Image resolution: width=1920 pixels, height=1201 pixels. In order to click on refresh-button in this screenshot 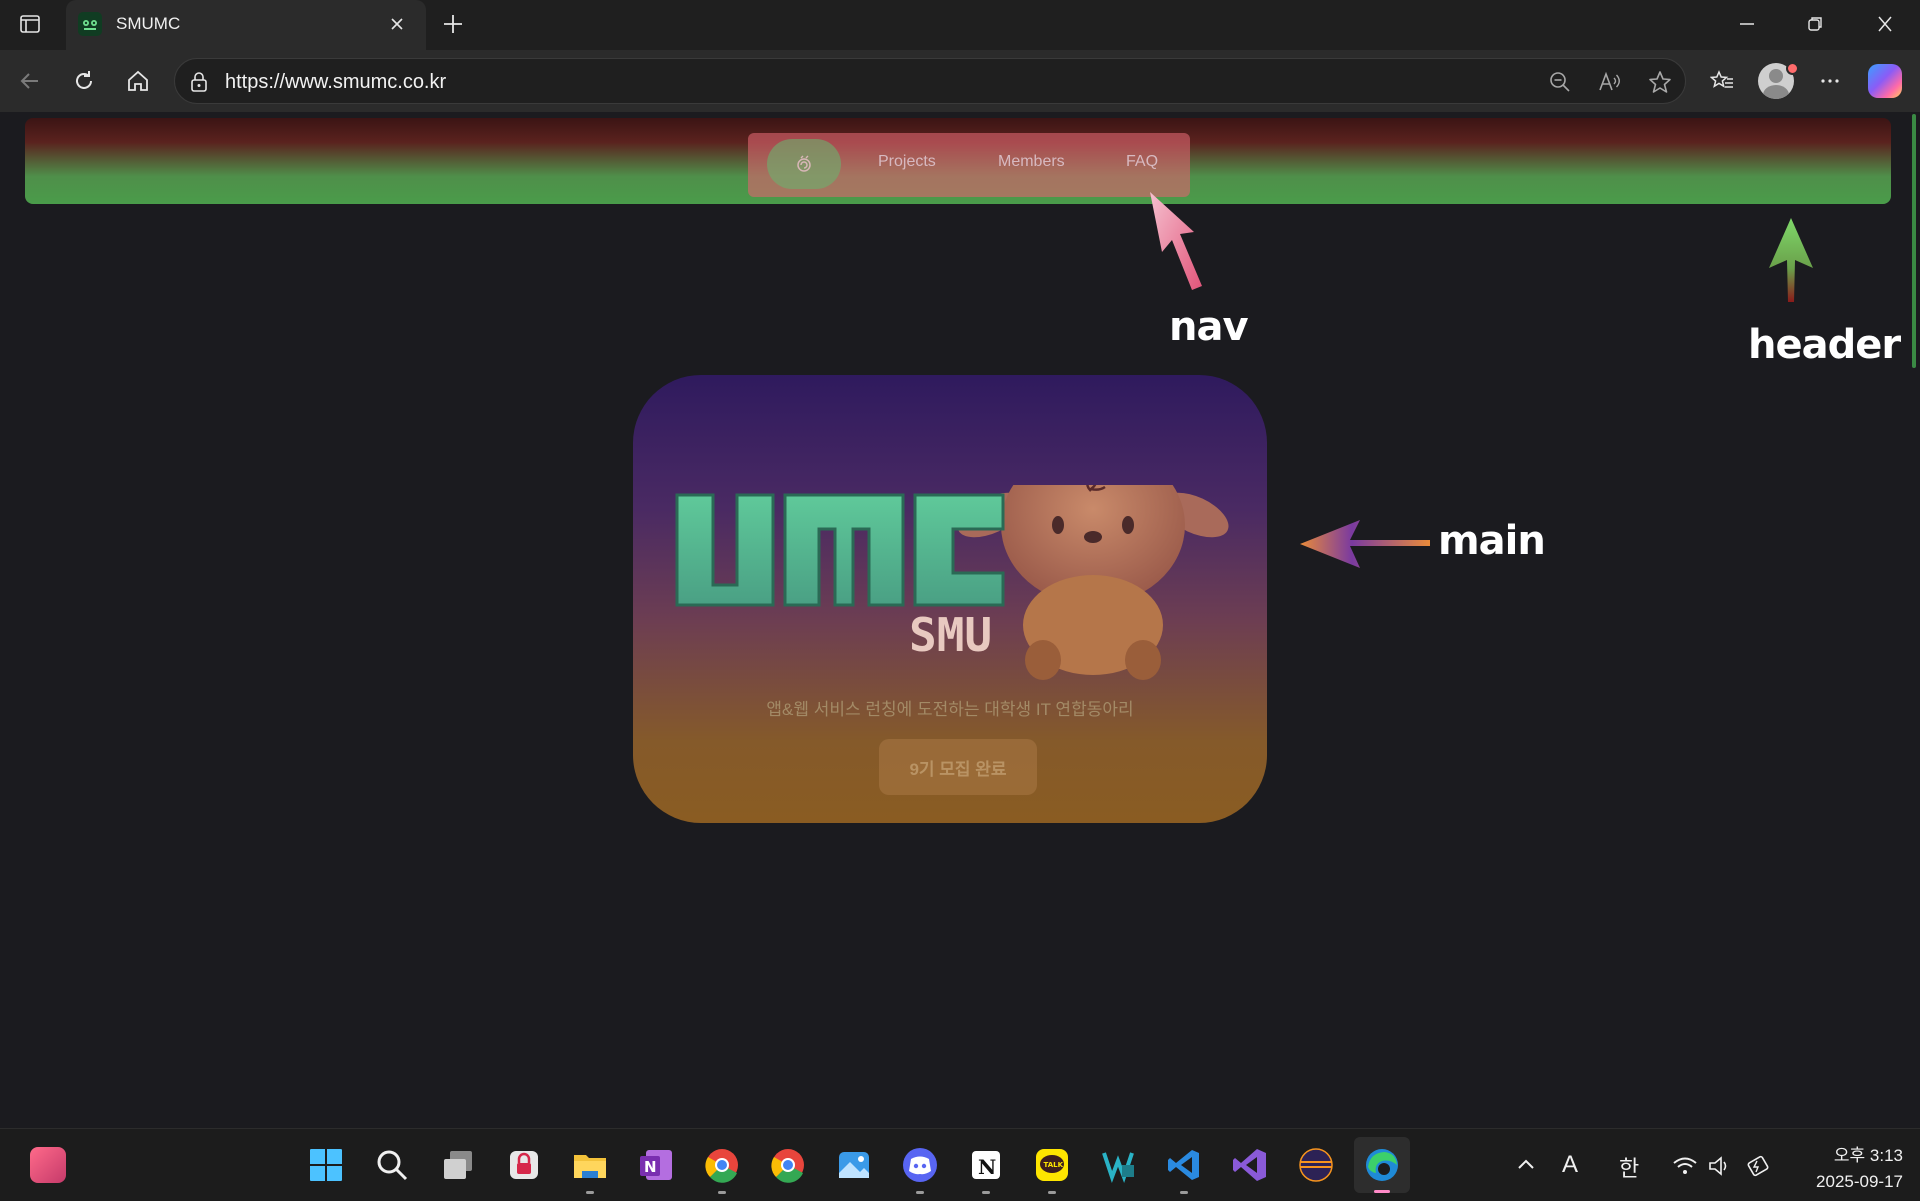, I will do `click(84, 81)`.